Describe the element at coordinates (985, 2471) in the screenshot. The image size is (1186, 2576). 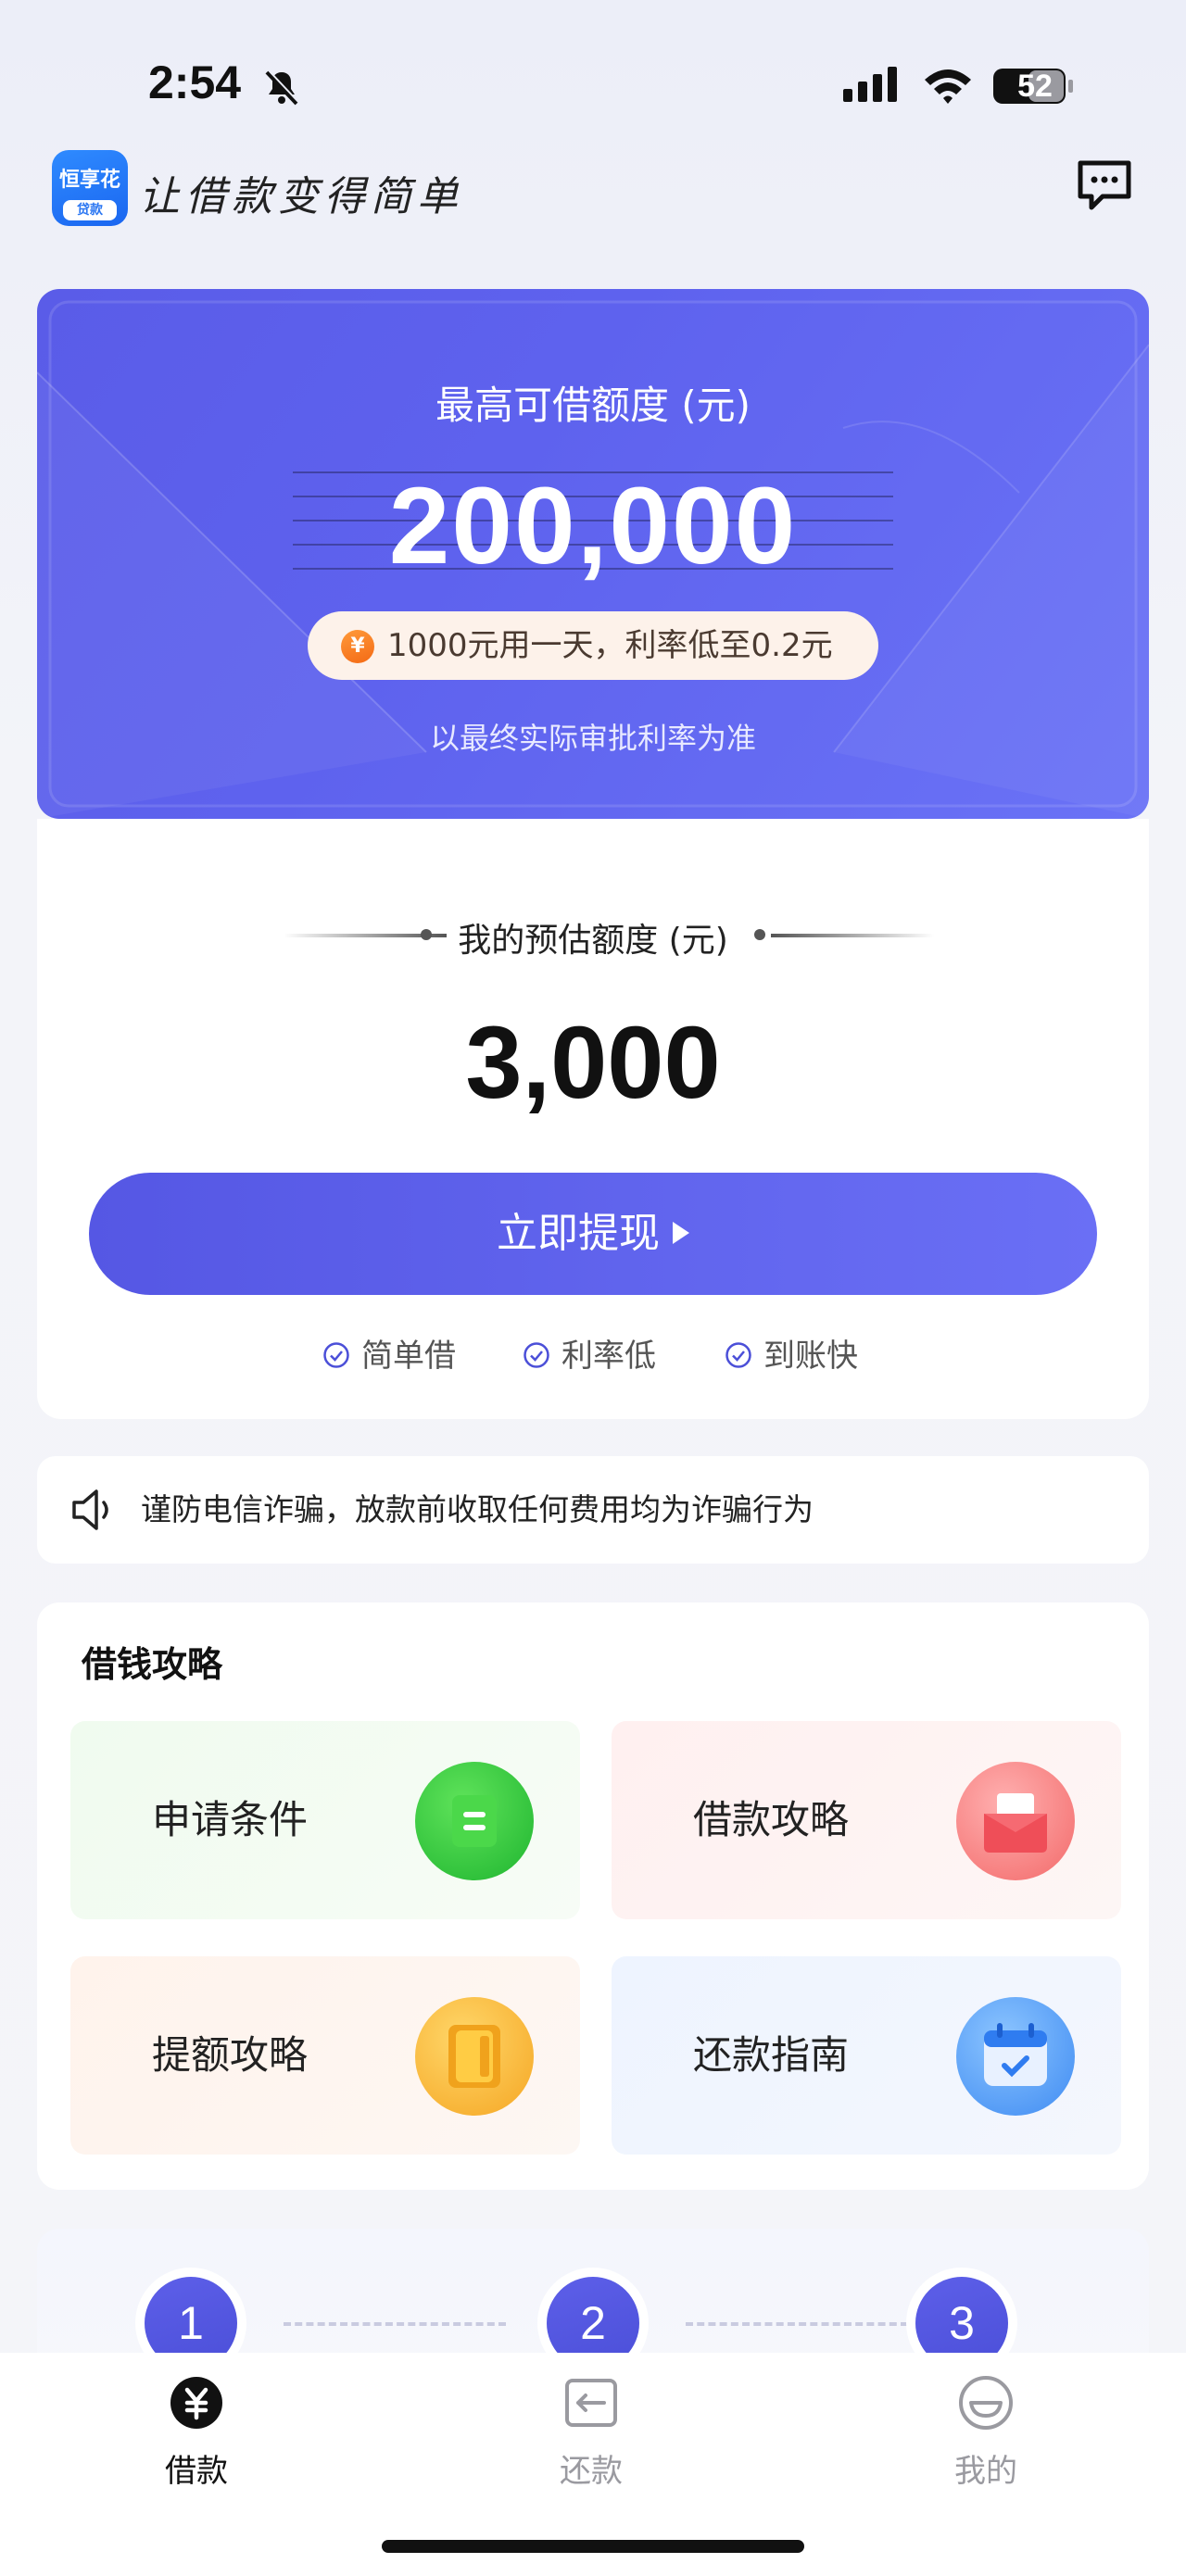
I see `tab-label: 我的` at that location.